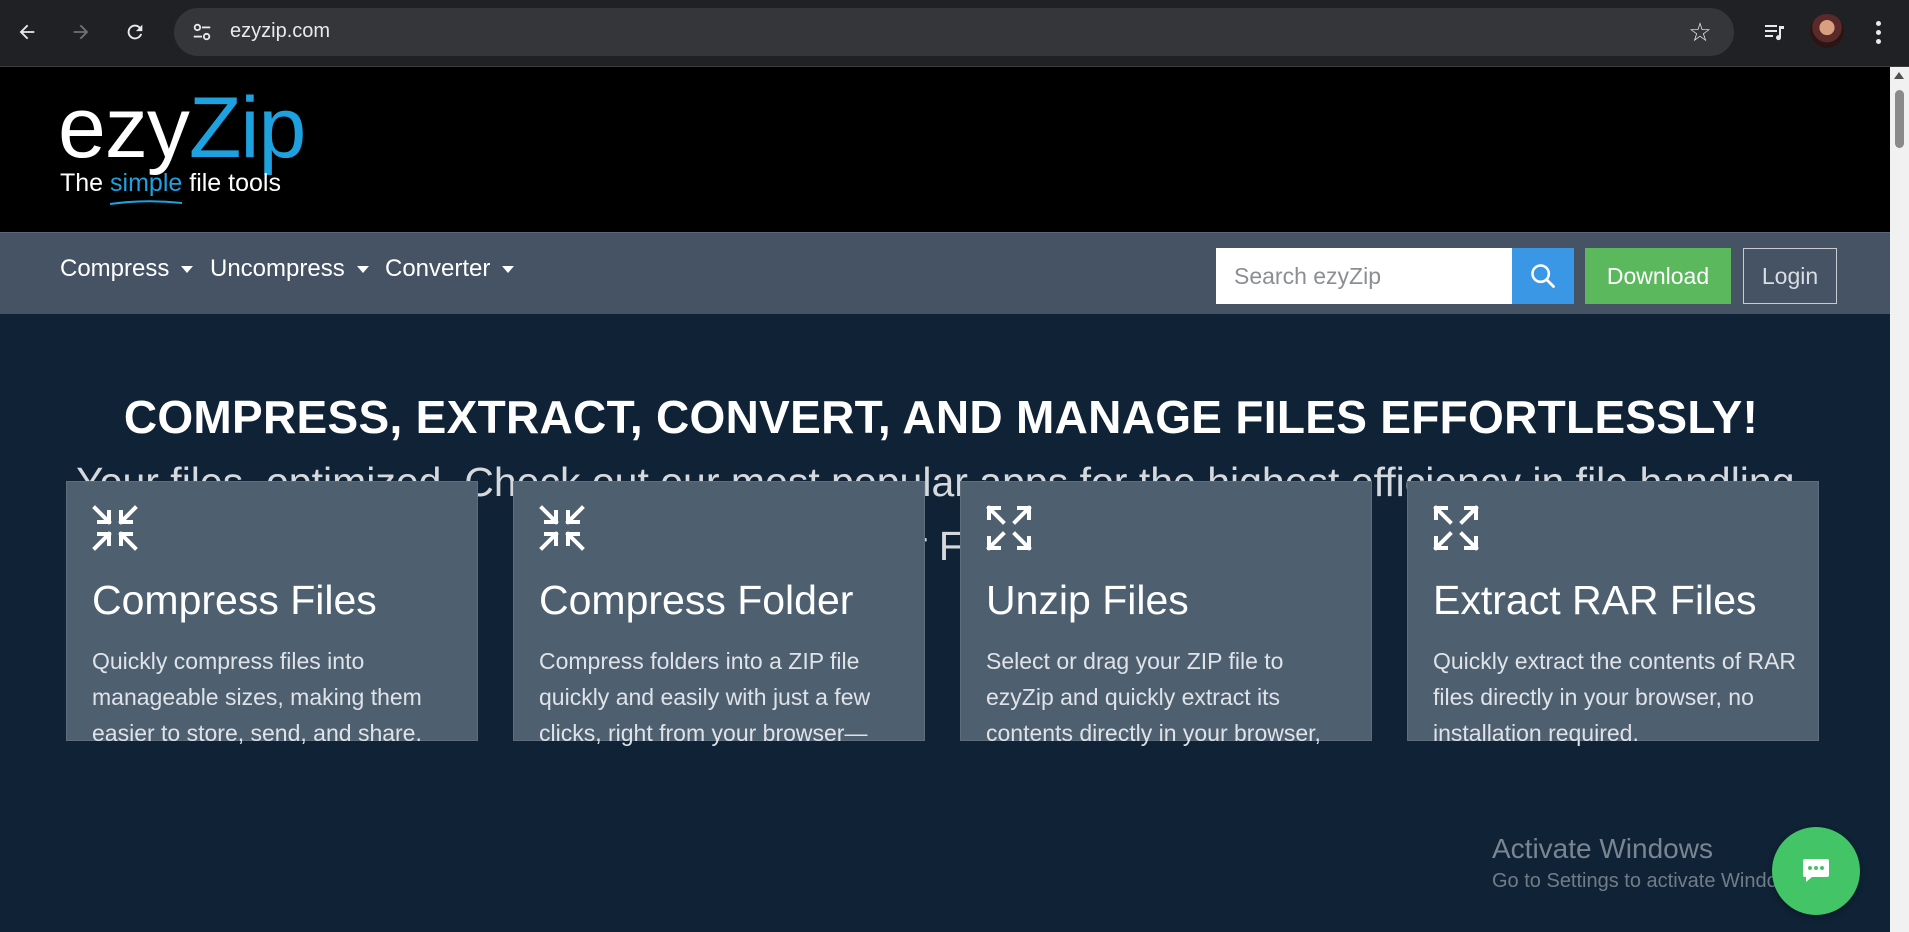 The height and width of the screenshot is (932, 1909). What do you see at coordinates (1827, 31) in the screenshot?
I see `profile-avatar` at bounding box center [1827, 31].